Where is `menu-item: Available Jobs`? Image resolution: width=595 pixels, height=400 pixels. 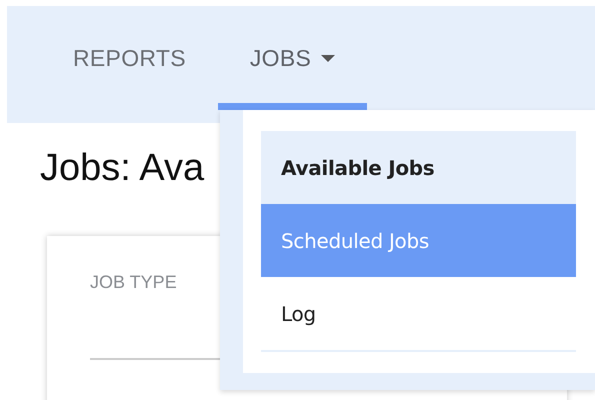
menu-item: Available Jobs is located at coordinates (418, 167).